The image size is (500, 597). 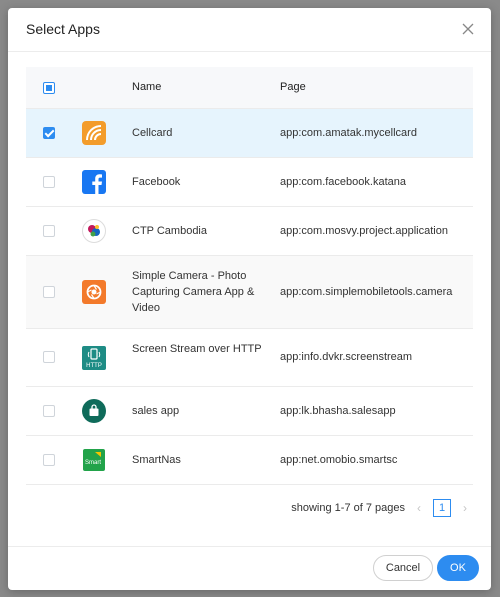 I want to click on app-page: app:info.dvkr.screenstream, so click(x=346, y=357).